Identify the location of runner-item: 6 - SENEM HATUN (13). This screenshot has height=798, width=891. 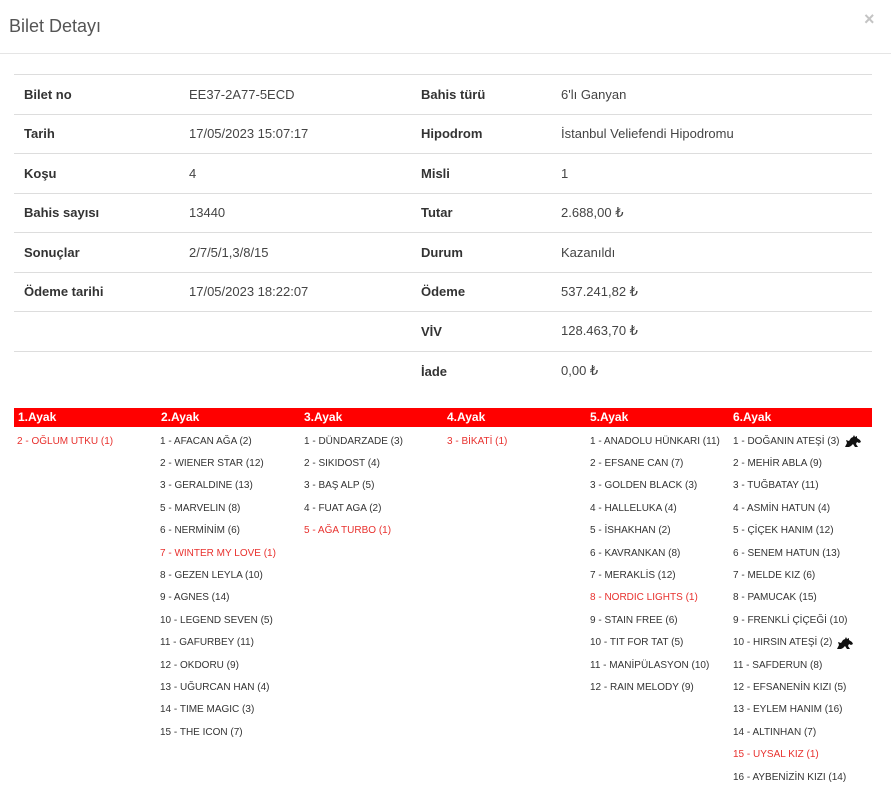
(797, 553).